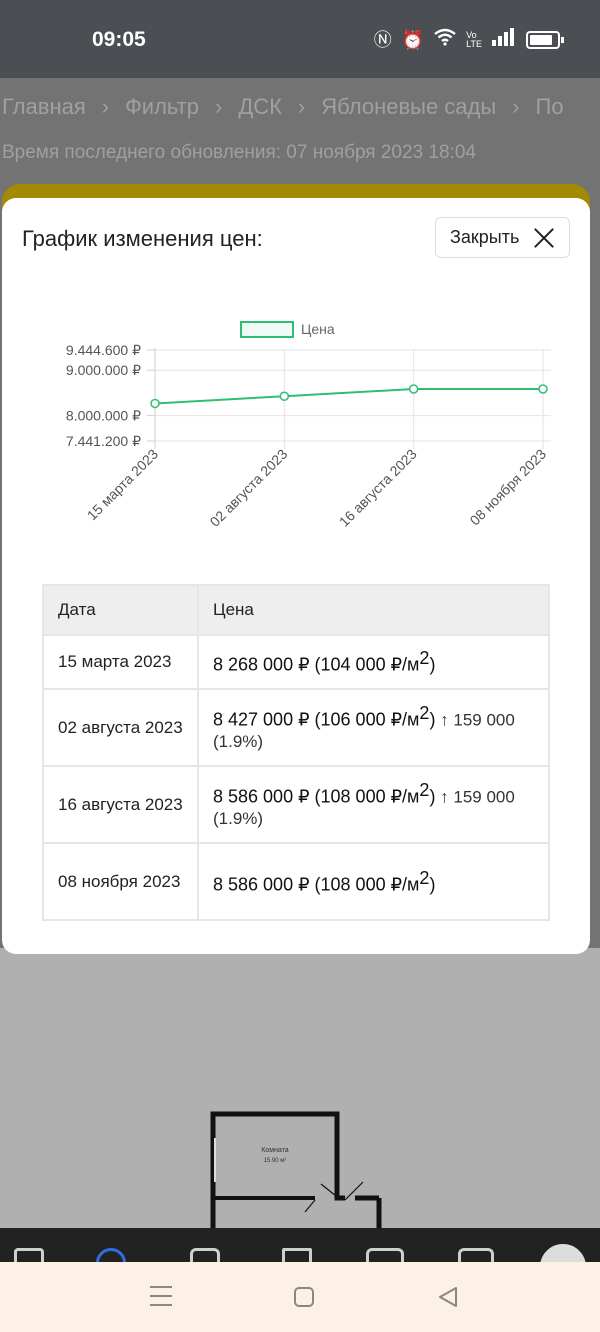 The height and width of the screenshot is (1332, 600). I want to click on floor-plan: Комната 15.90 м², so click(300, 1170).